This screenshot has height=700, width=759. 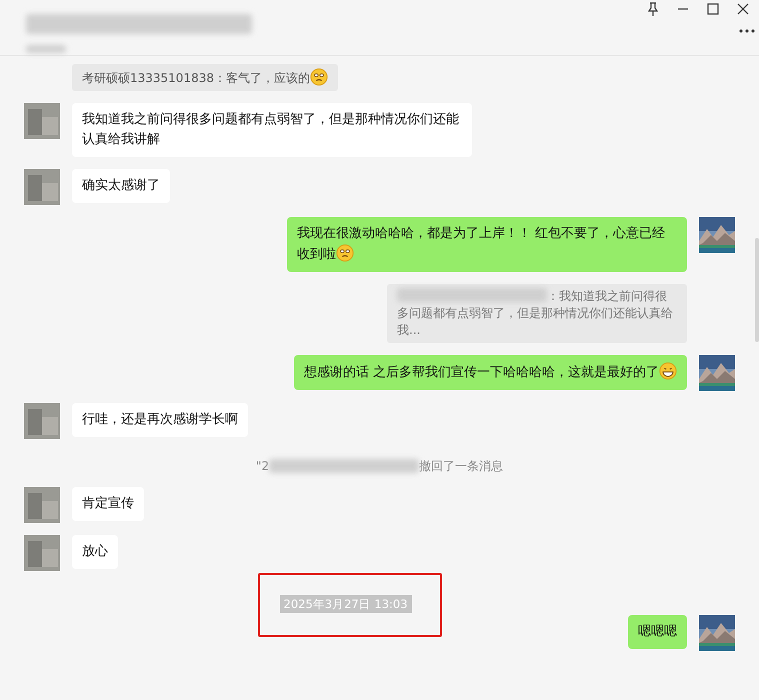 I want to click on recall-notice: 撤回了一条消息, so click(x=461, y=466).